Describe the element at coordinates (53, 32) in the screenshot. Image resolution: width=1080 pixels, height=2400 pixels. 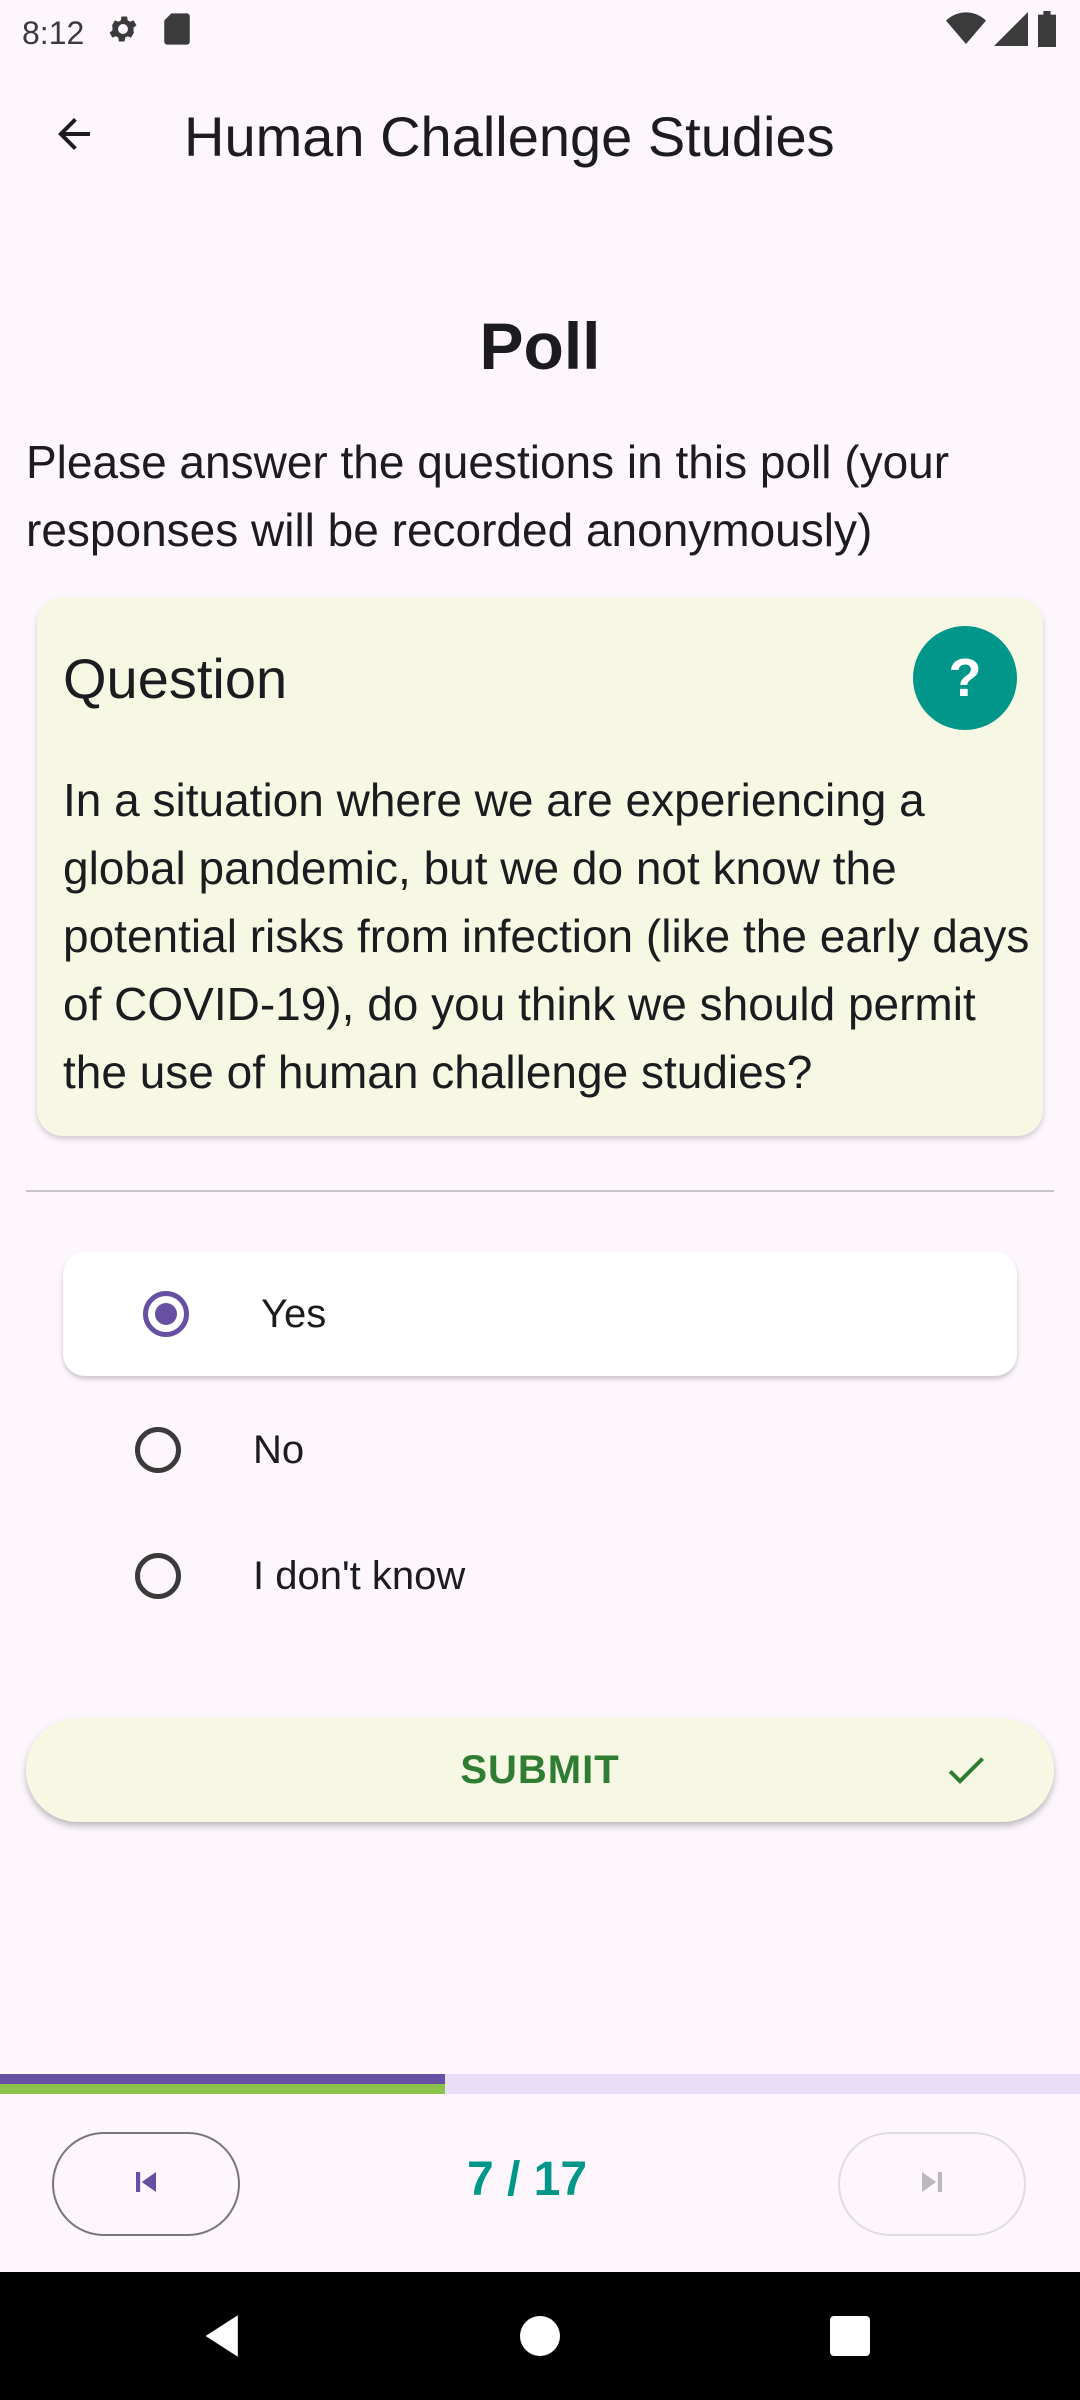
I see `status-time: 8:12` at that location.